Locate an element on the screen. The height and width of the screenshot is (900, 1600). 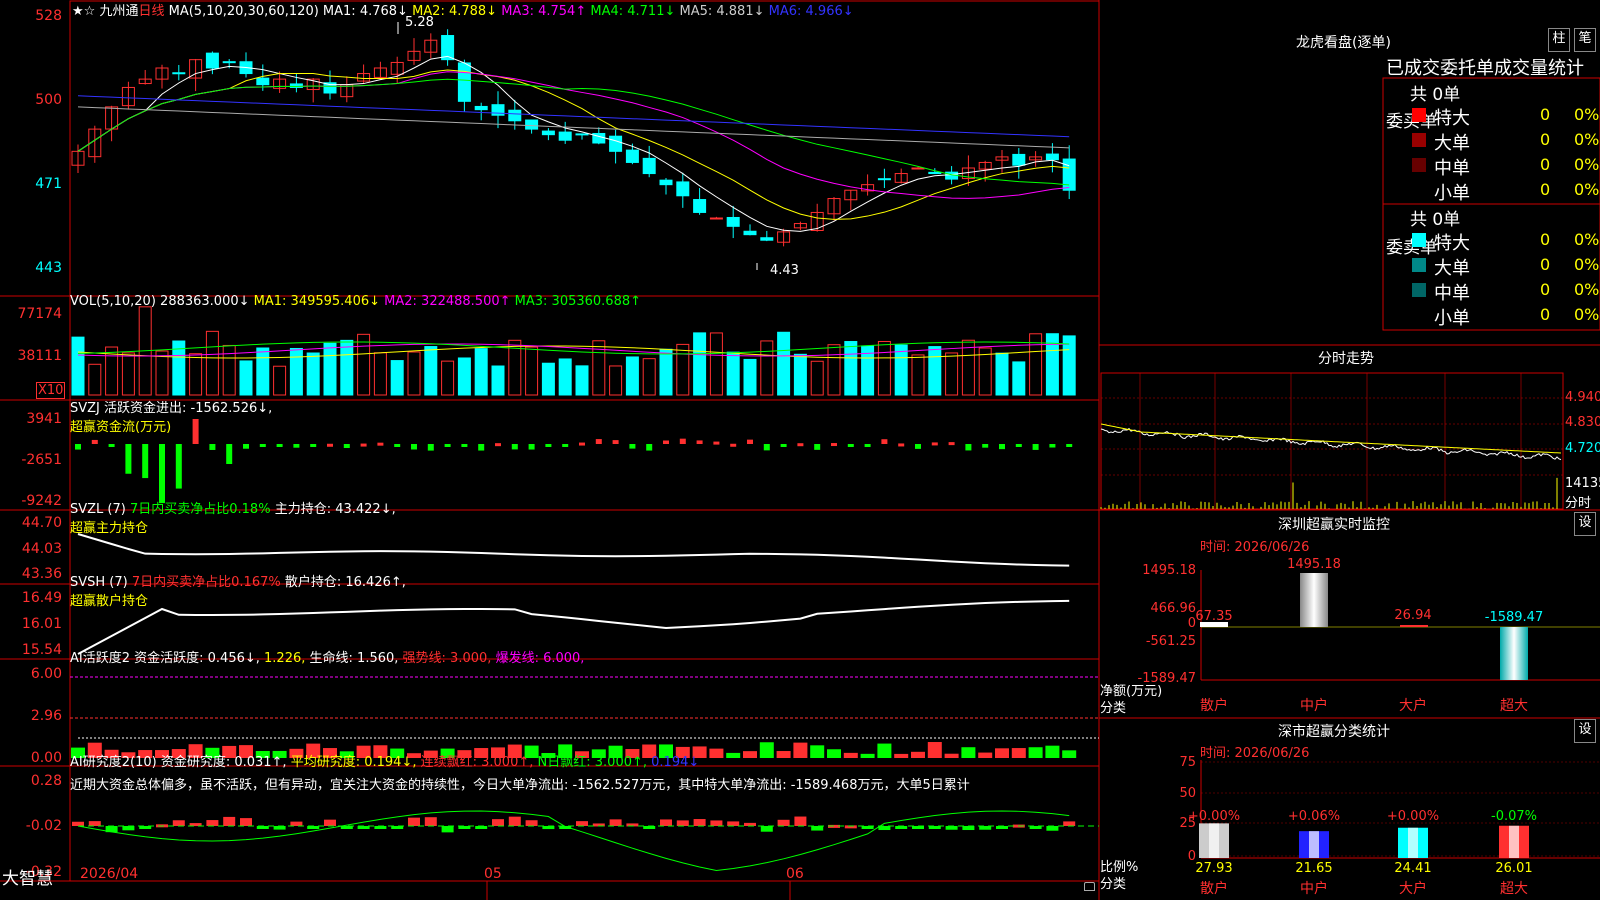
class-bar-shine is located at coordinates (1514, 841).